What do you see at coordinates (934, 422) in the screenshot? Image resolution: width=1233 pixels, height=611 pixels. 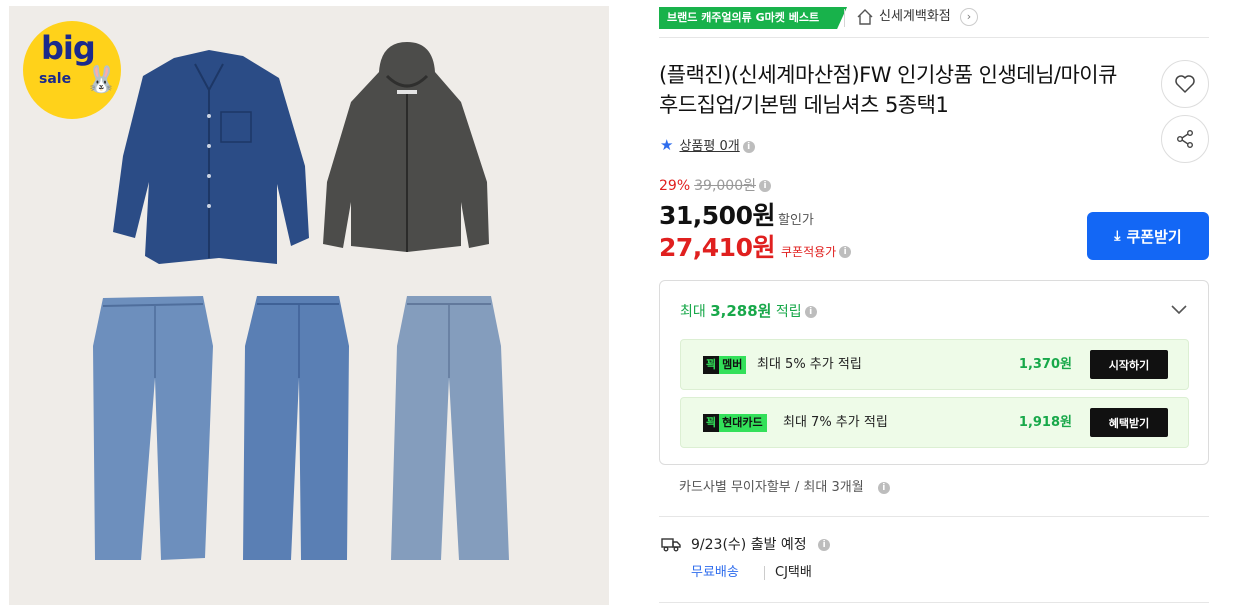 I see `card-reward-row: 꾁 현대카드 최대 7% 추가 적립 1,918원 혜택받기` at bounding box center [934, 422].